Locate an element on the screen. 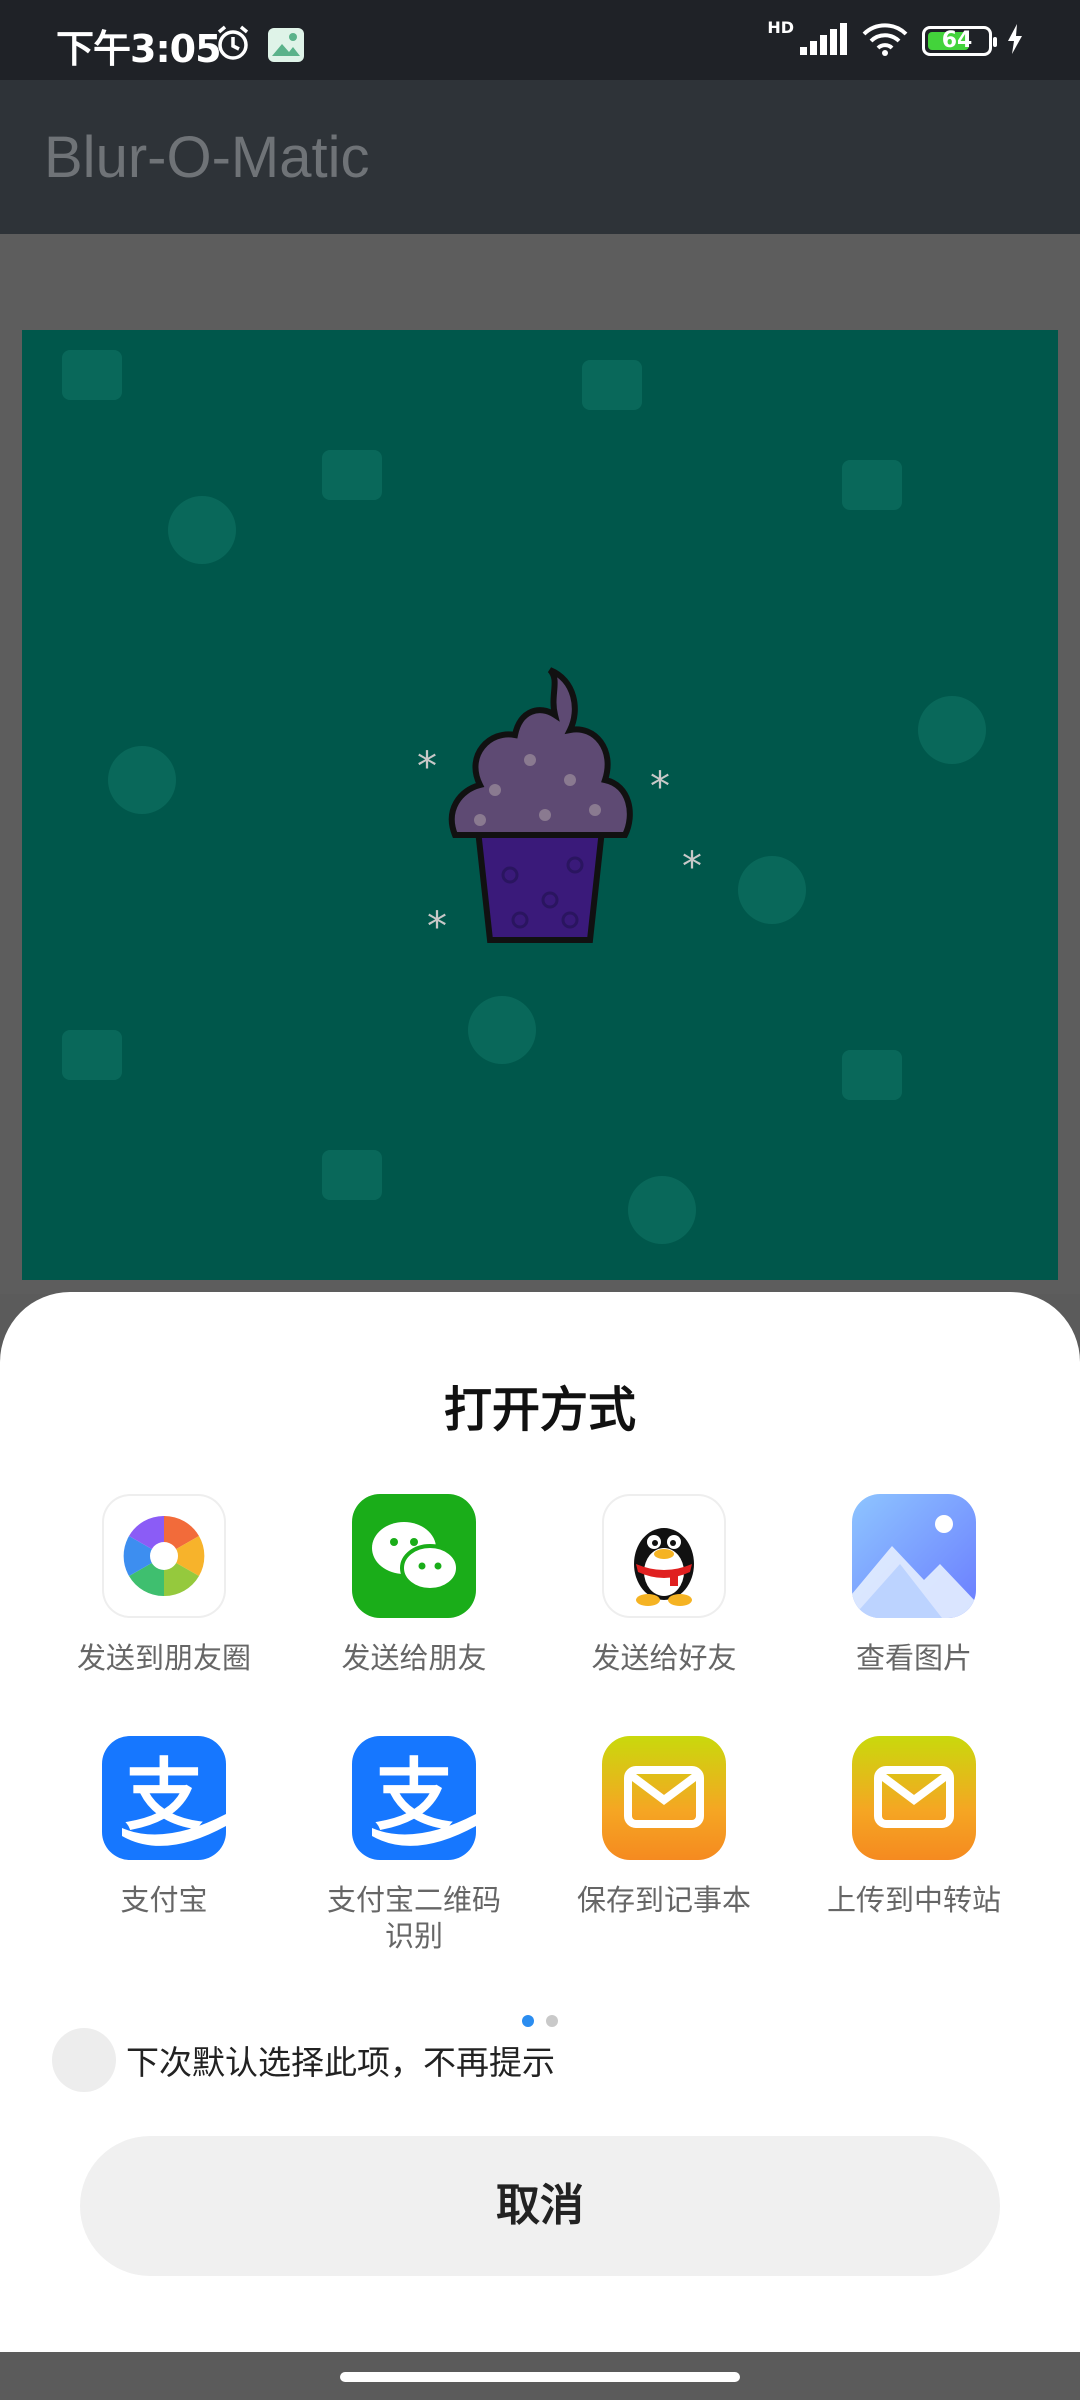 This screenshot has height=2400, width=1080. wechat-icon is located at coordinates (414, 1556).